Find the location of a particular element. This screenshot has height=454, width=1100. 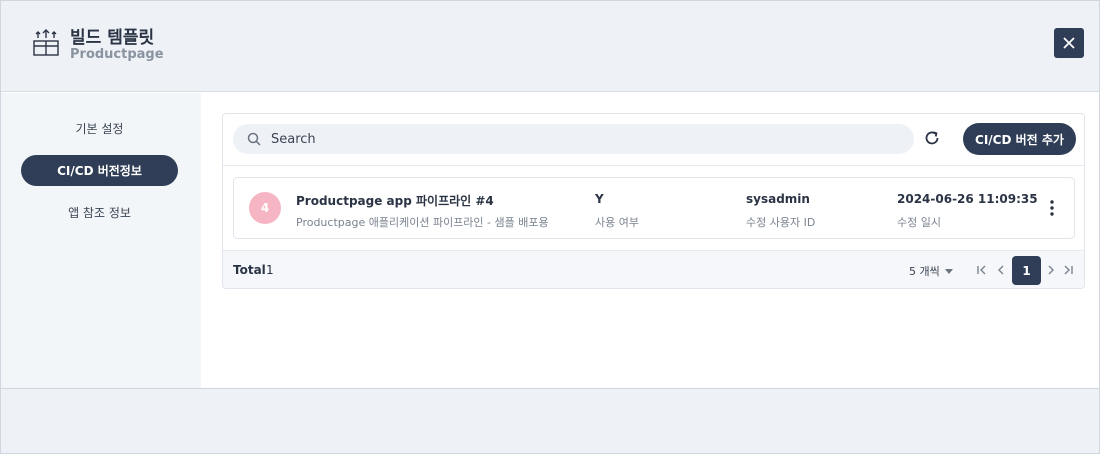

box-upload-icon is located at coordinates (46, 42).